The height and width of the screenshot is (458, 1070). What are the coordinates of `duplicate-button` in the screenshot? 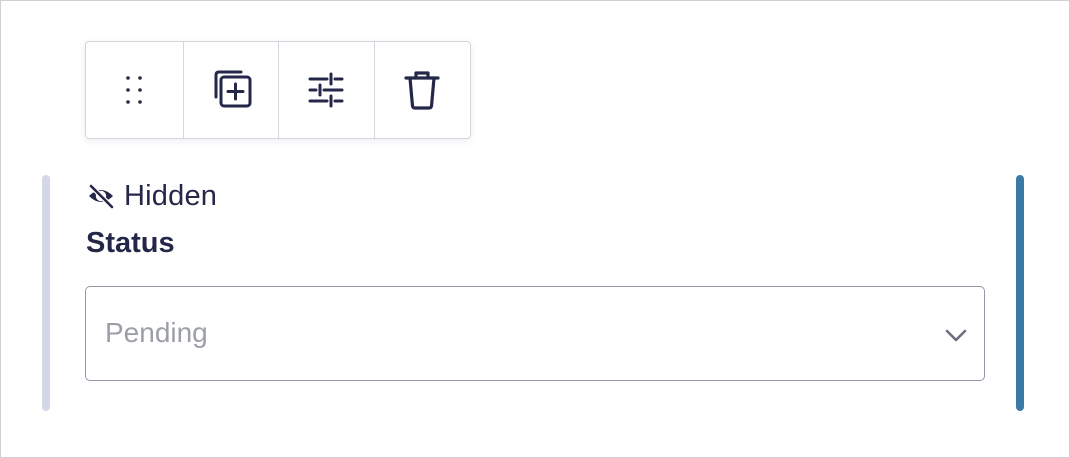 It's located at (231, 90).